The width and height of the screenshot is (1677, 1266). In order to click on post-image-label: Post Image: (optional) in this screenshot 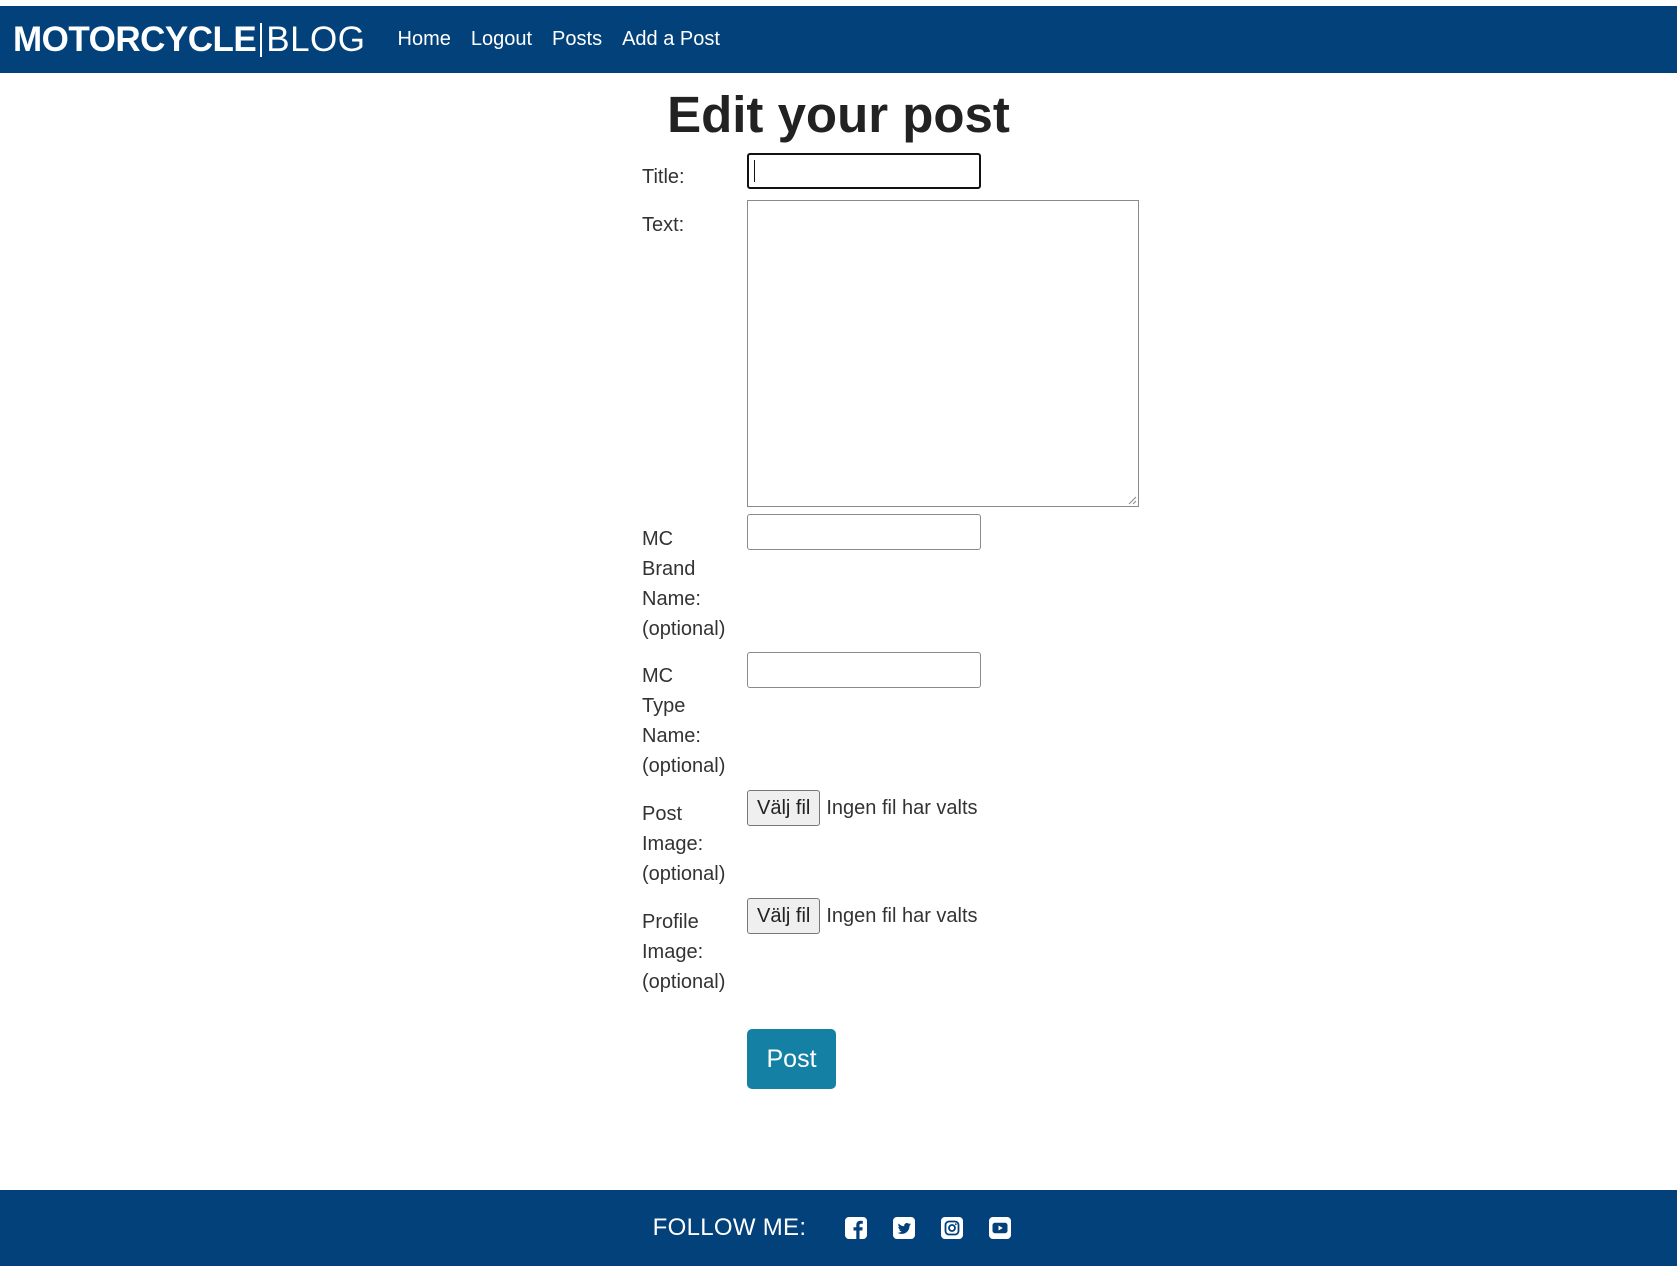, I will do `click(683, 844)`.